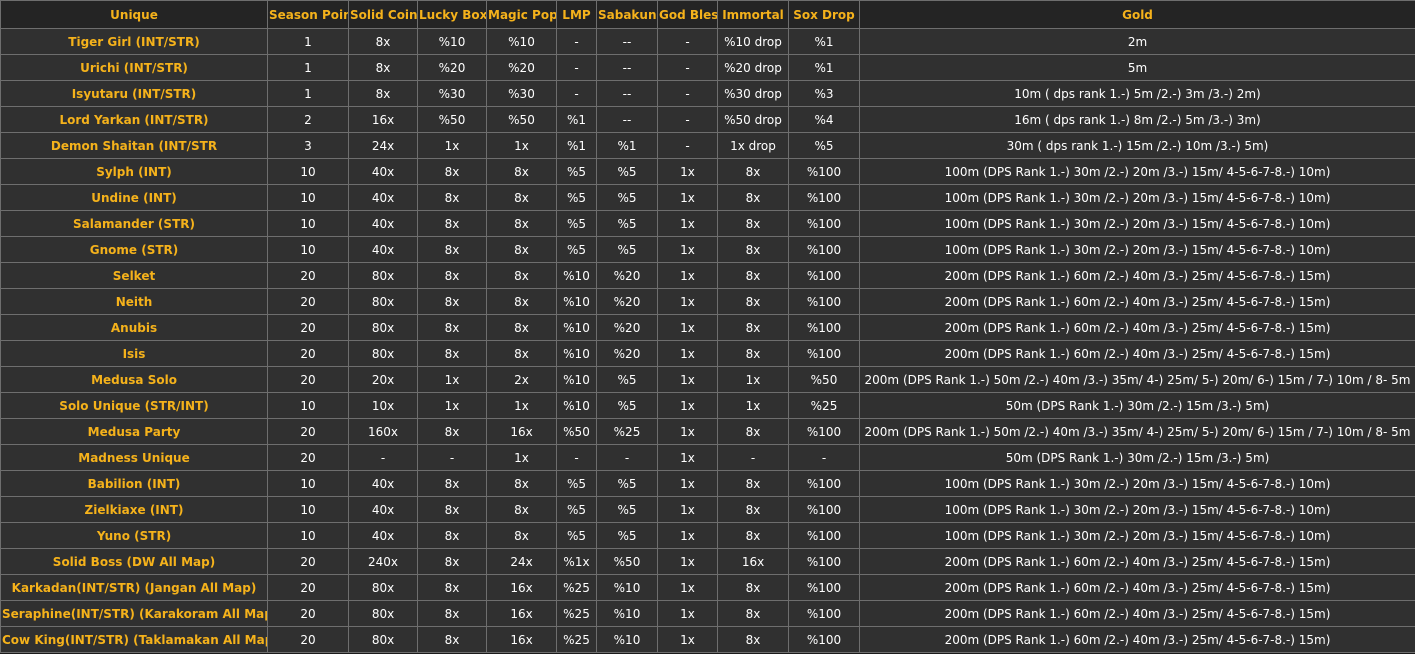  Describe the element at coordinates (521, 93) in the screenshot. I see `cell-magic-pop: %30` at that location.